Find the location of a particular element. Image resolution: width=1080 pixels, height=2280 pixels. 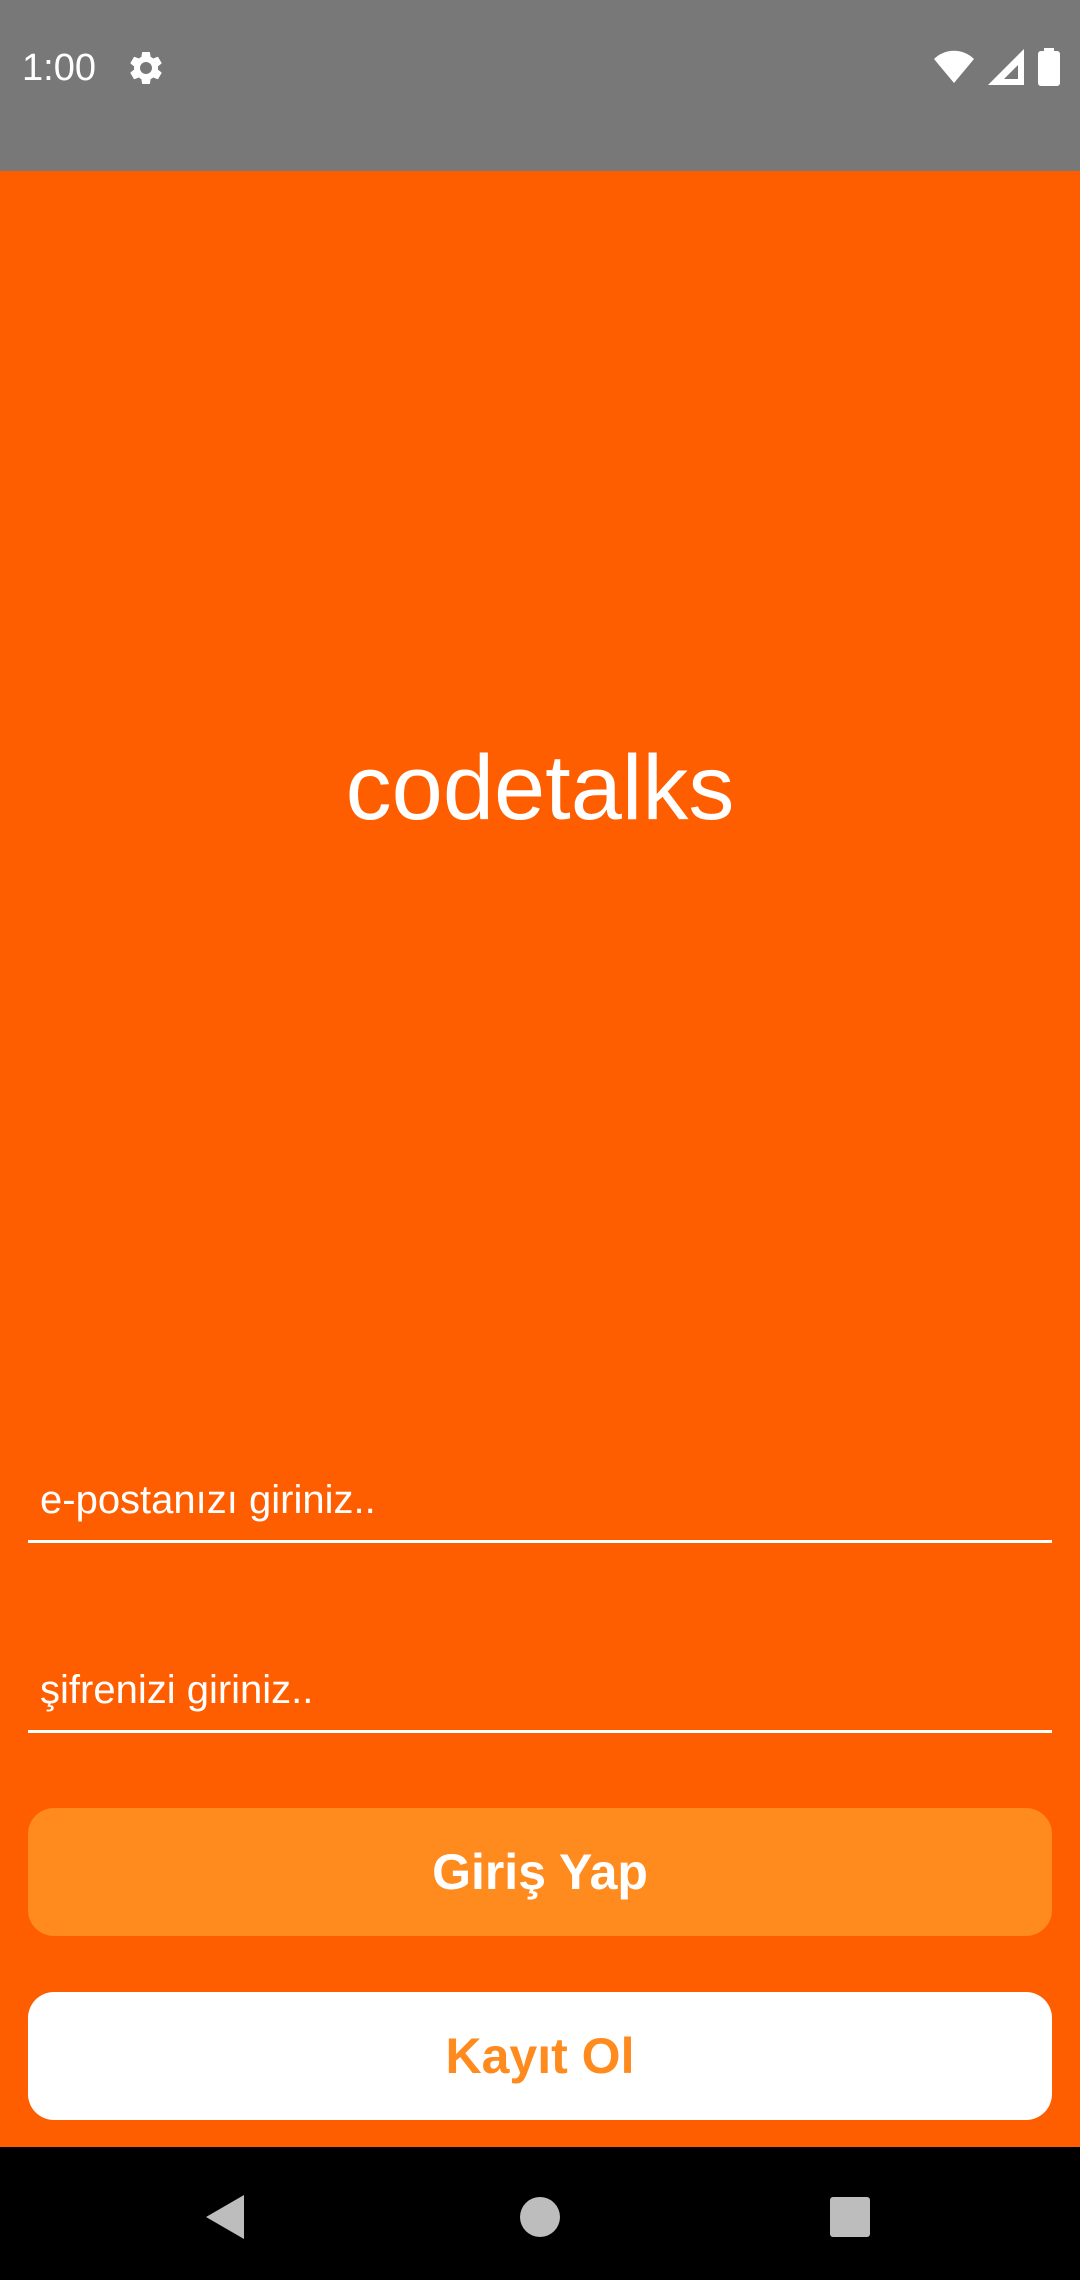

status-bar: 1:00 is located at coordinates (540, 85).